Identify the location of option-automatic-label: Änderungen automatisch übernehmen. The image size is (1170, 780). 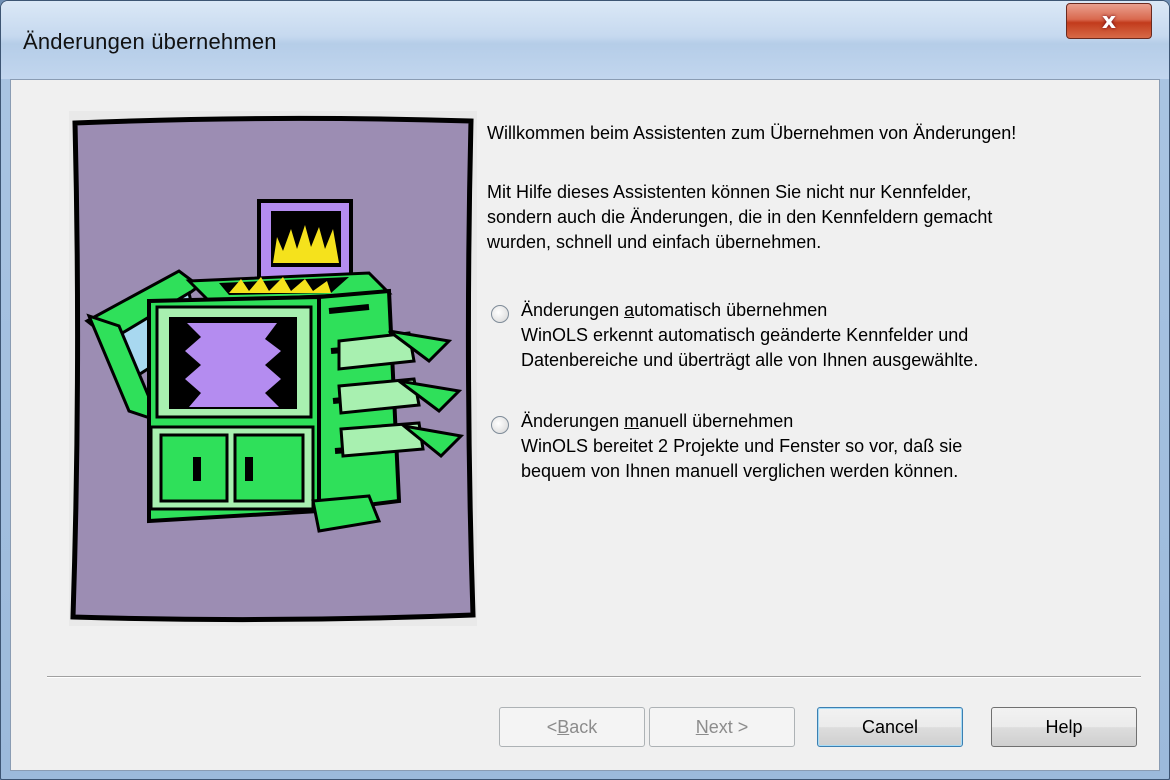
(674, 310).